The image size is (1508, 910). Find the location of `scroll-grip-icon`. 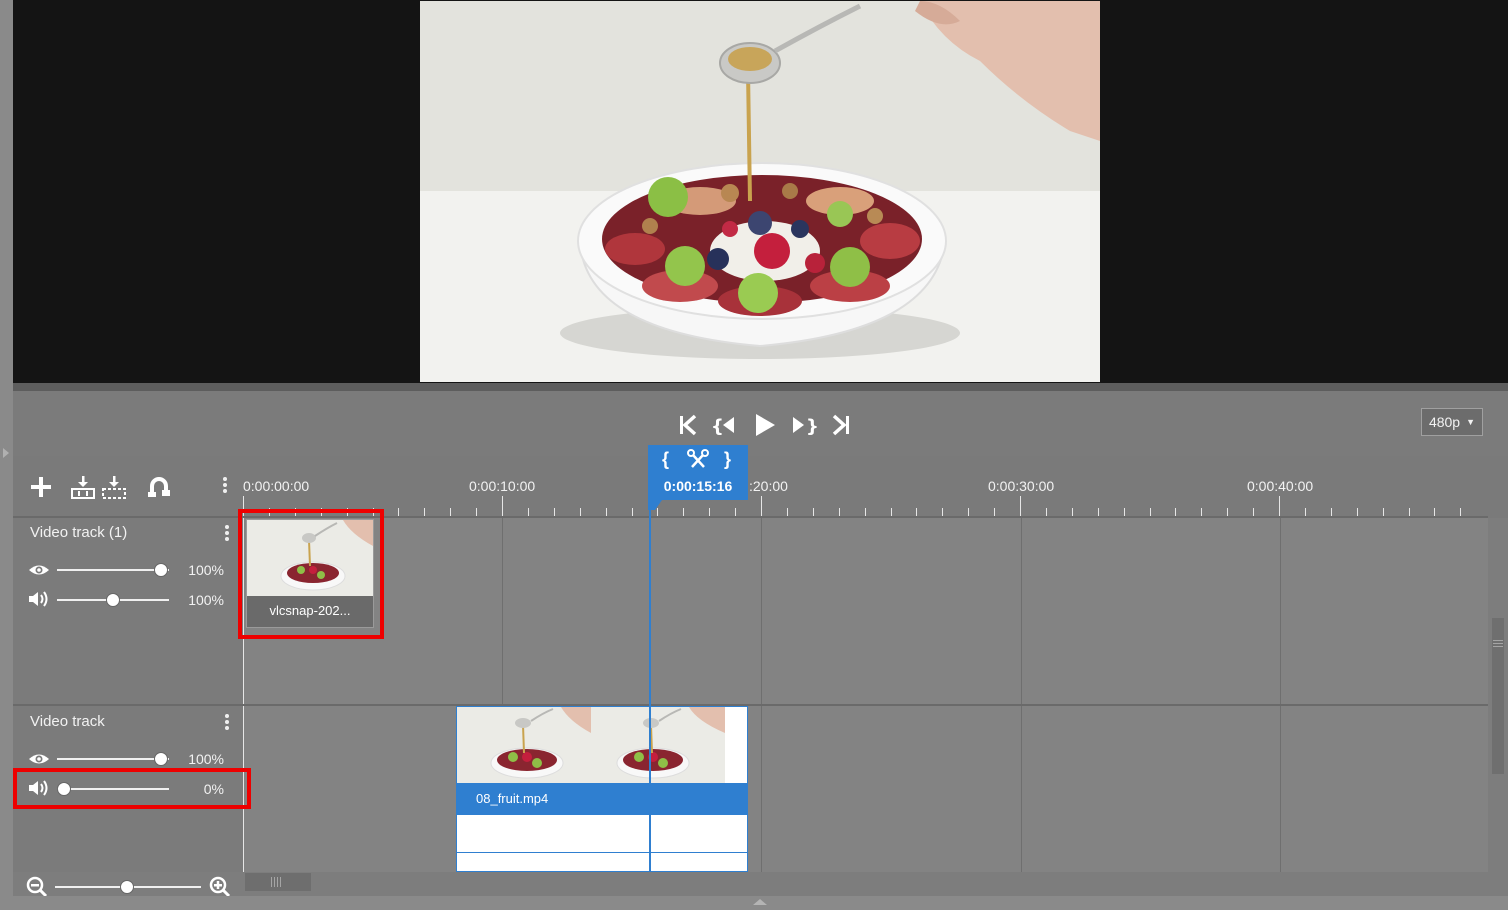

scroll-grip-icon is located at coordinates (271, 882).